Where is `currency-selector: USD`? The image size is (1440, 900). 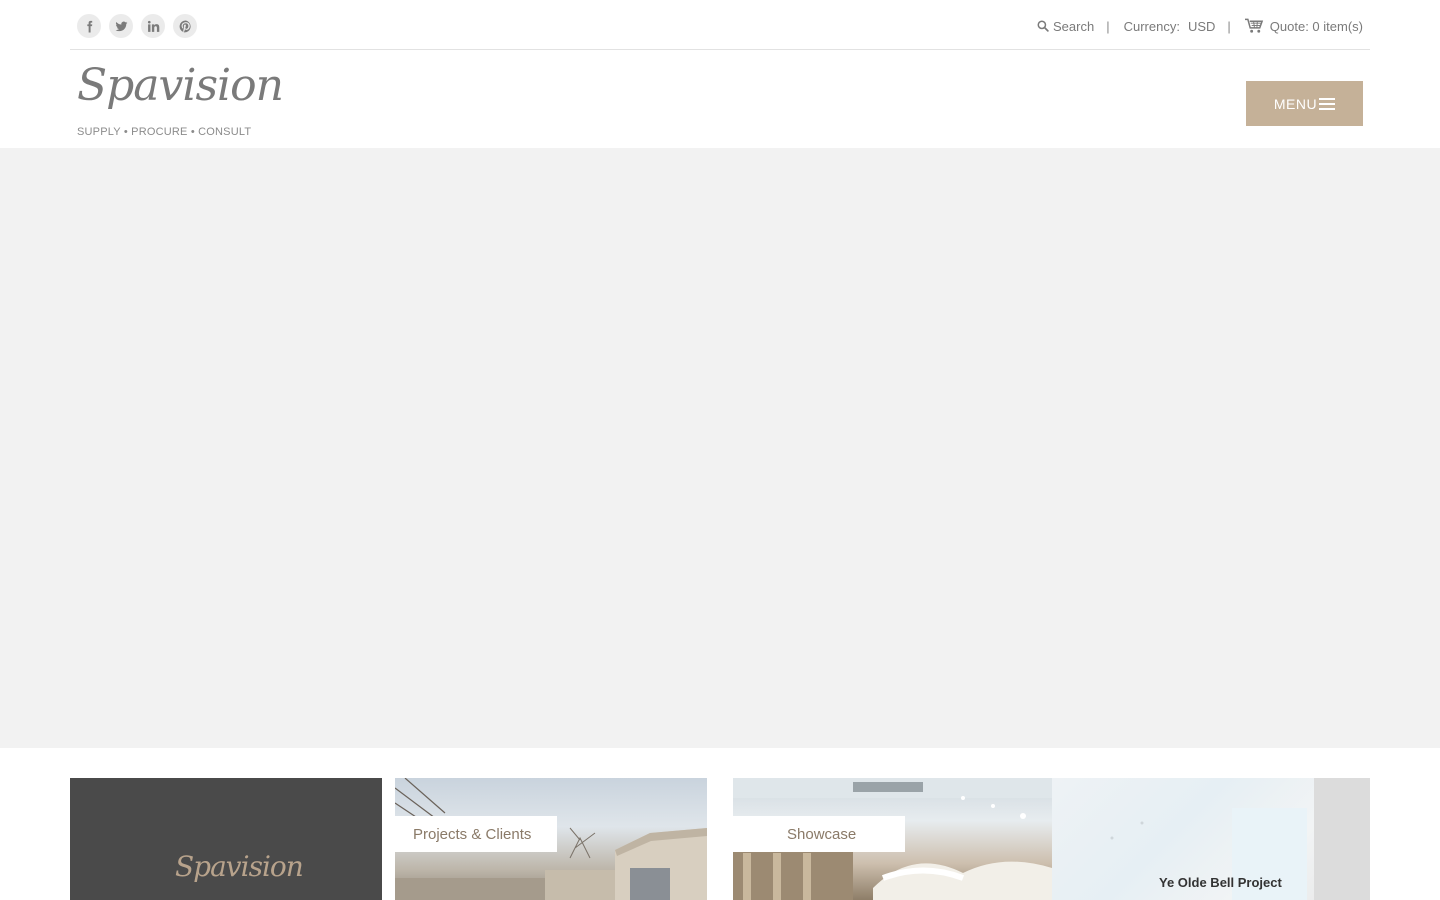 currency-selector: USD is located at coordinates (1201, 26).